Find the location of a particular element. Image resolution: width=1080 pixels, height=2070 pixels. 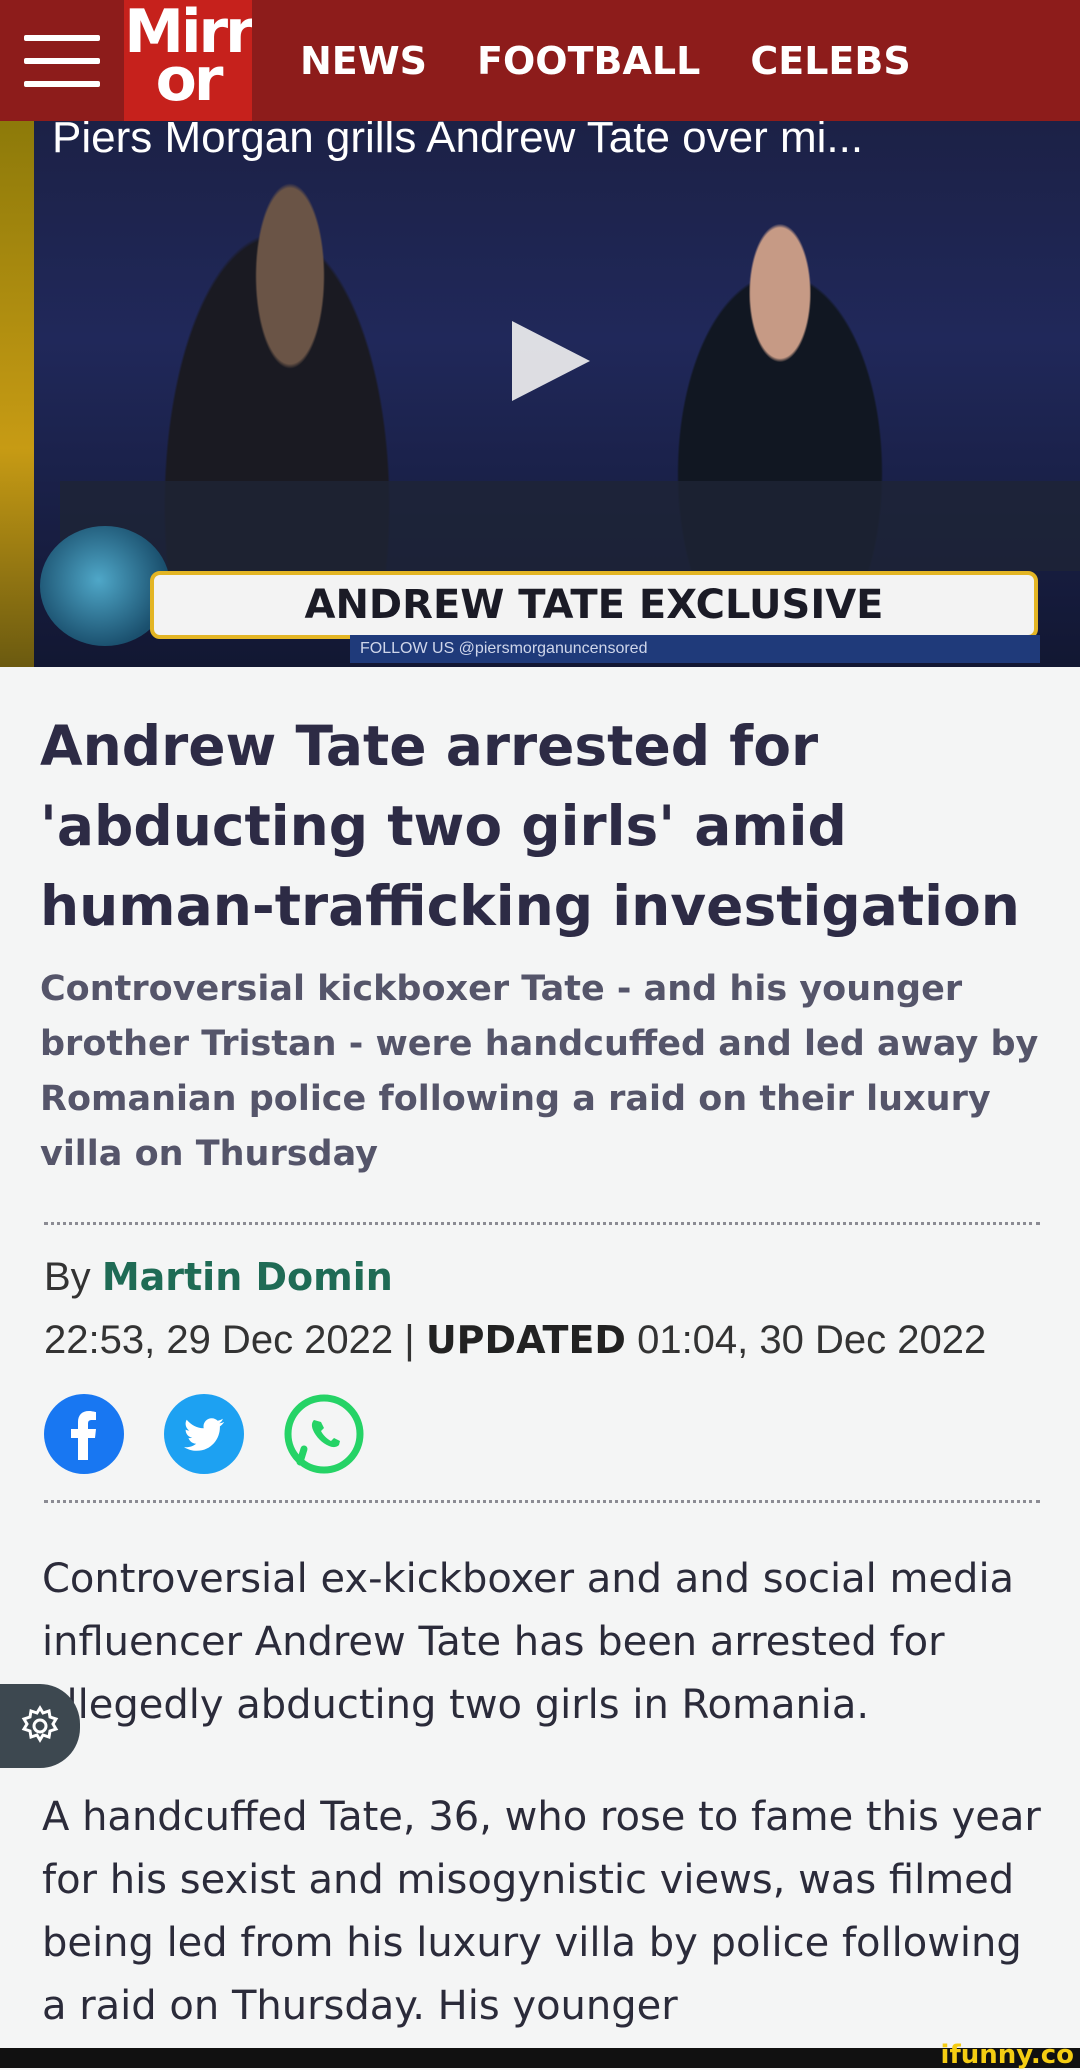

site-header: Mirr or NEWS FOOTBALL CELEBS is located at coordinates (540, 60).